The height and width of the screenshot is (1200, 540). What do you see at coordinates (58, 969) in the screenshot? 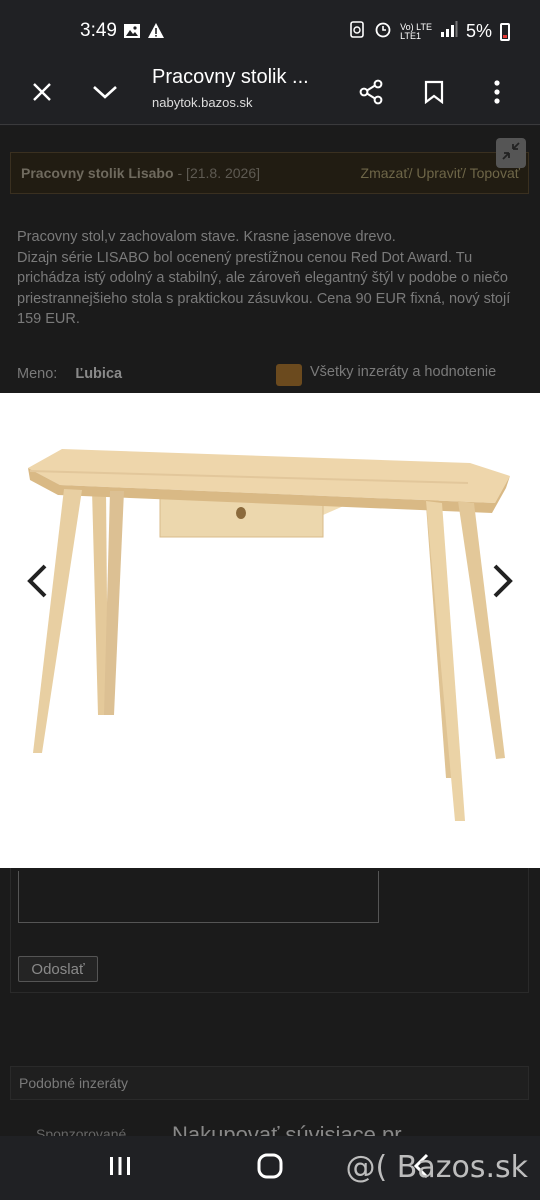
I see `send-button: Odoslať` at bounding box center [58, 969].